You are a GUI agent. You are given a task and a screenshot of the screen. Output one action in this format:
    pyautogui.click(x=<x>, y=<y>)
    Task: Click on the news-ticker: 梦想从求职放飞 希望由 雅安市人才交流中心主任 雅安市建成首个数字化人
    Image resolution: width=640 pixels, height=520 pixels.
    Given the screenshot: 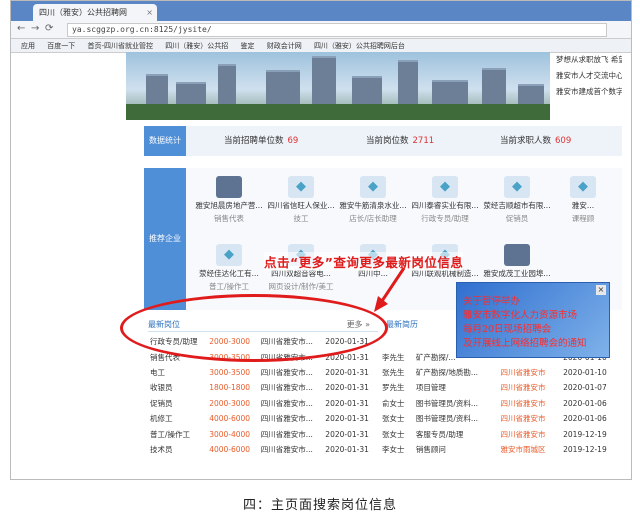 What is the action you would take?
    pyautogui.click(x=587, y=86)
    